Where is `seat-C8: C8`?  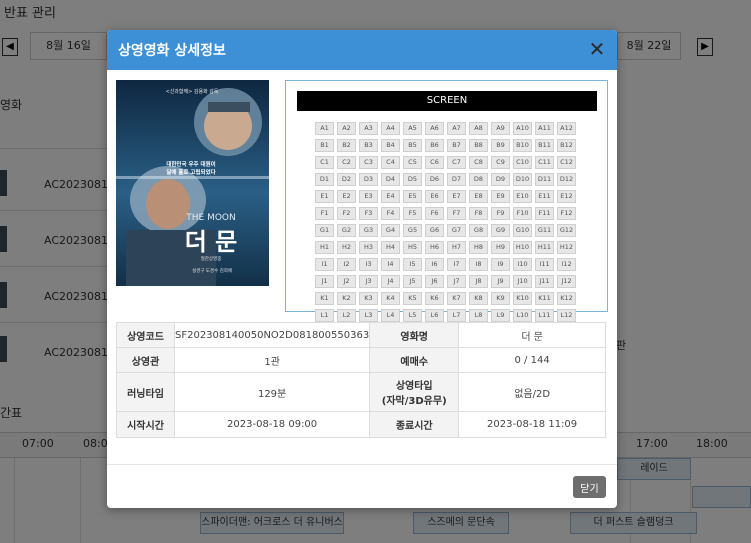
seat-C8: C8 is located at coordinates (478, 162).